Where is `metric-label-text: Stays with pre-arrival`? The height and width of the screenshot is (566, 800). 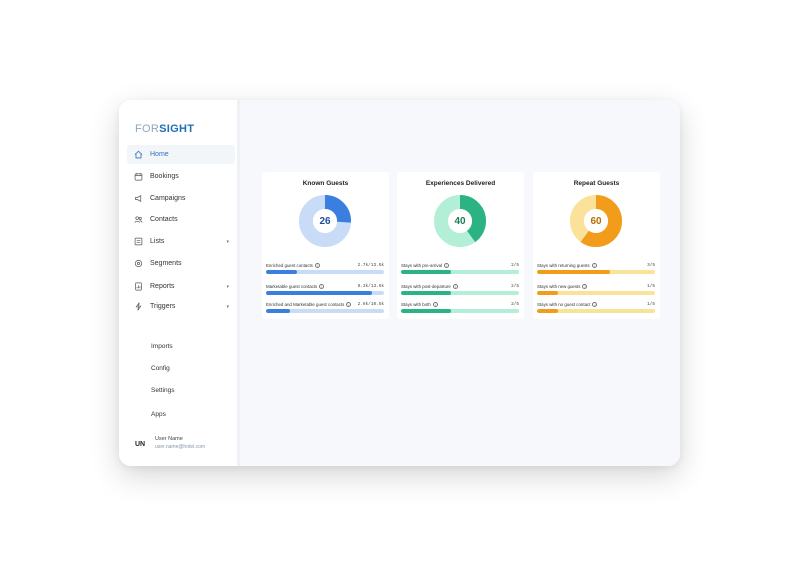 metric-label-text: Stays with pre-arrival is located at coordinates (421, 265).